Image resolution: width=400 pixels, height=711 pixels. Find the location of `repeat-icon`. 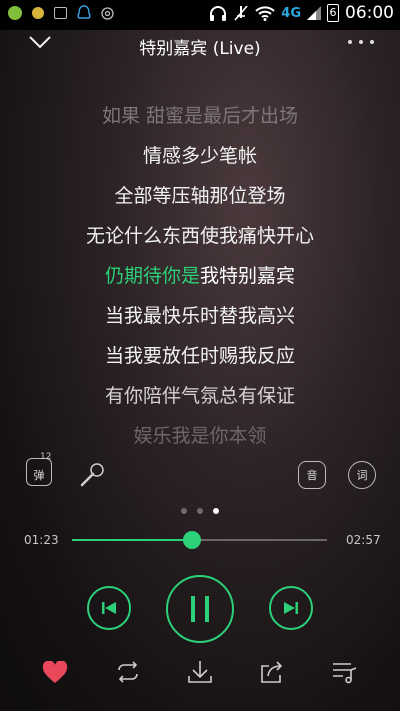

repeat-icon is located at coordinates (128, 672).